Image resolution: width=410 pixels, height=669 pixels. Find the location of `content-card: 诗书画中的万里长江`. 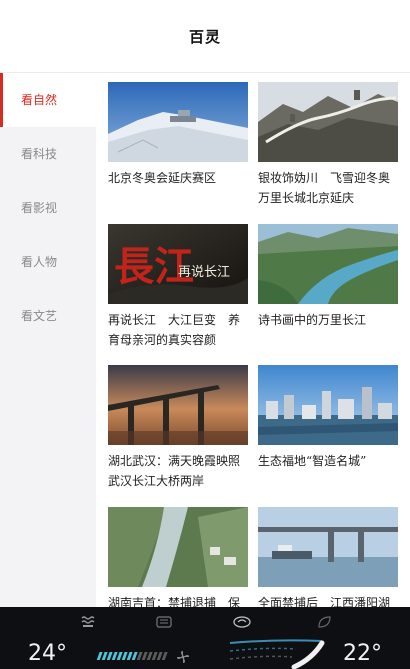

content-card: 诗书画中的万里长江 is located at coordinates (328, 277).